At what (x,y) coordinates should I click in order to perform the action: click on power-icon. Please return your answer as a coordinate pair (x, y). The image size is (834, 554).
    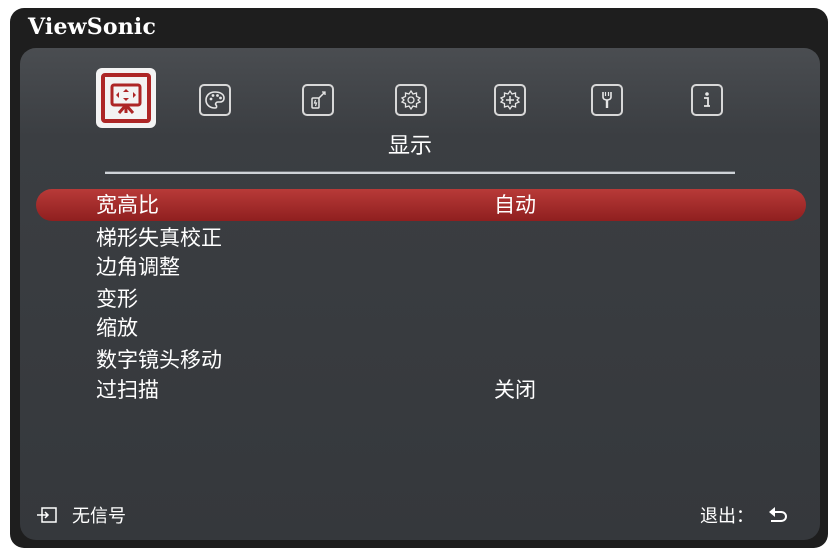
    Looking at the image, I should click on (318, 100).